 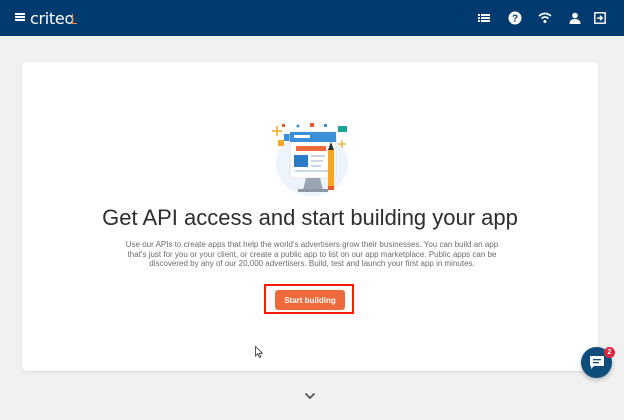 I want to click on brand-logo: criteo, so click(x=52, y=18).